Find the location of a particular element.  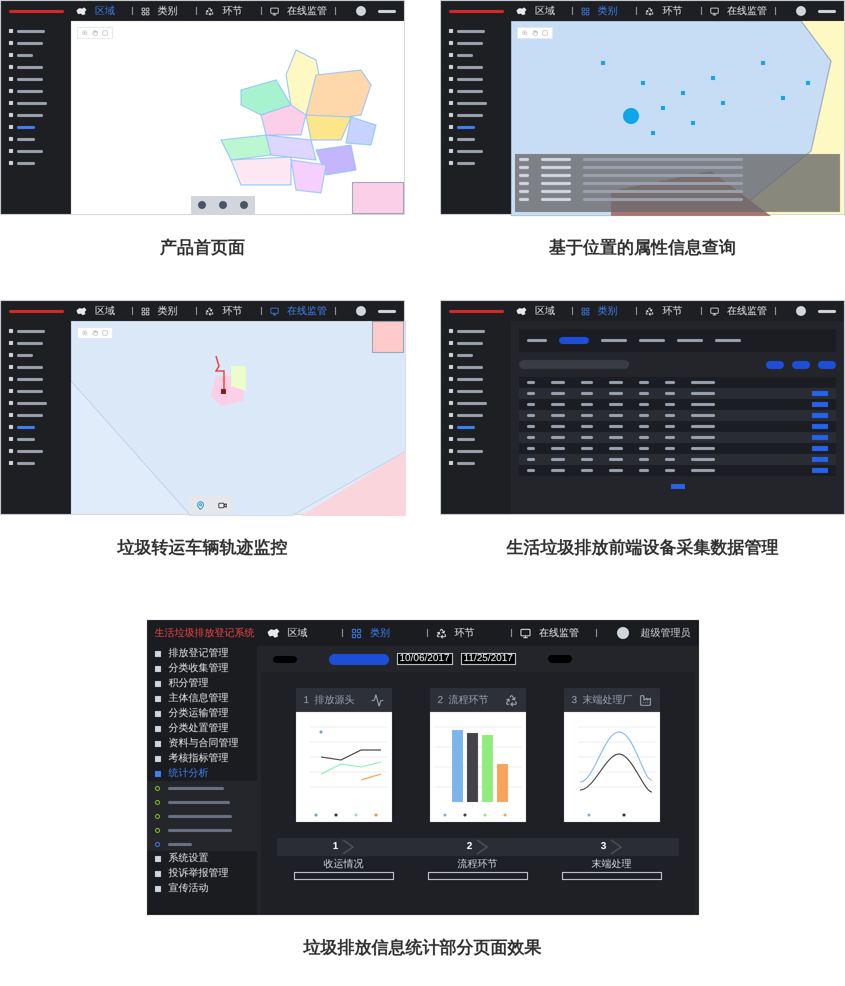

sidebar-item: 统计分析 is located at coordinates (188, 773).